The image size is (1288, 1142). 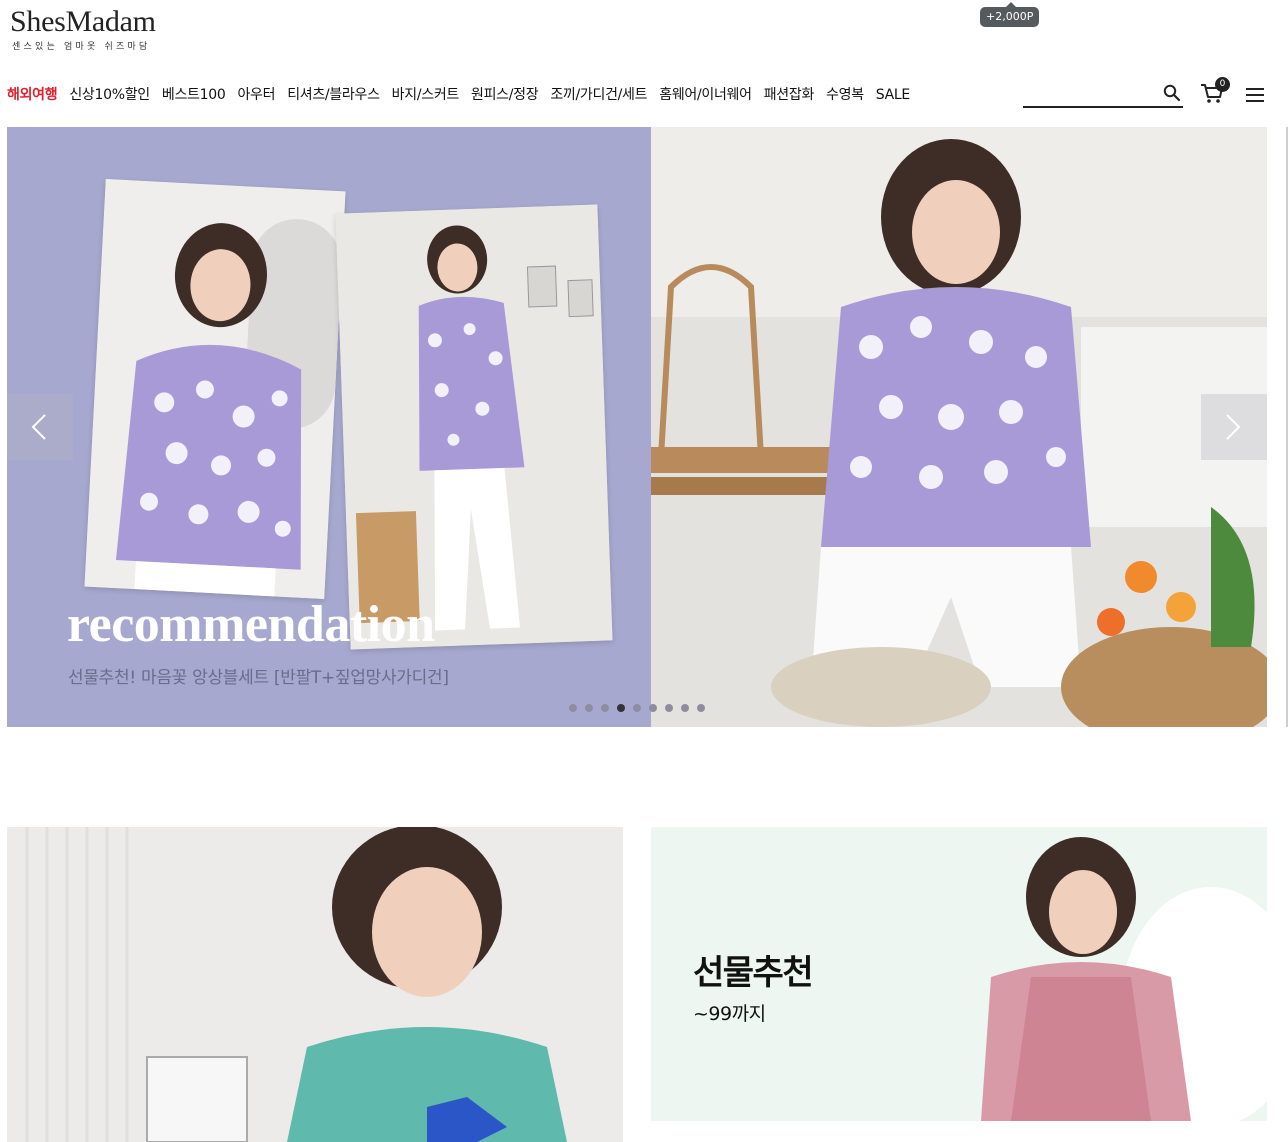 What do you see at coordinates (251, 624) in the screenshot?
I see `hero-title: recommendation` at bounding box center [251, 624].